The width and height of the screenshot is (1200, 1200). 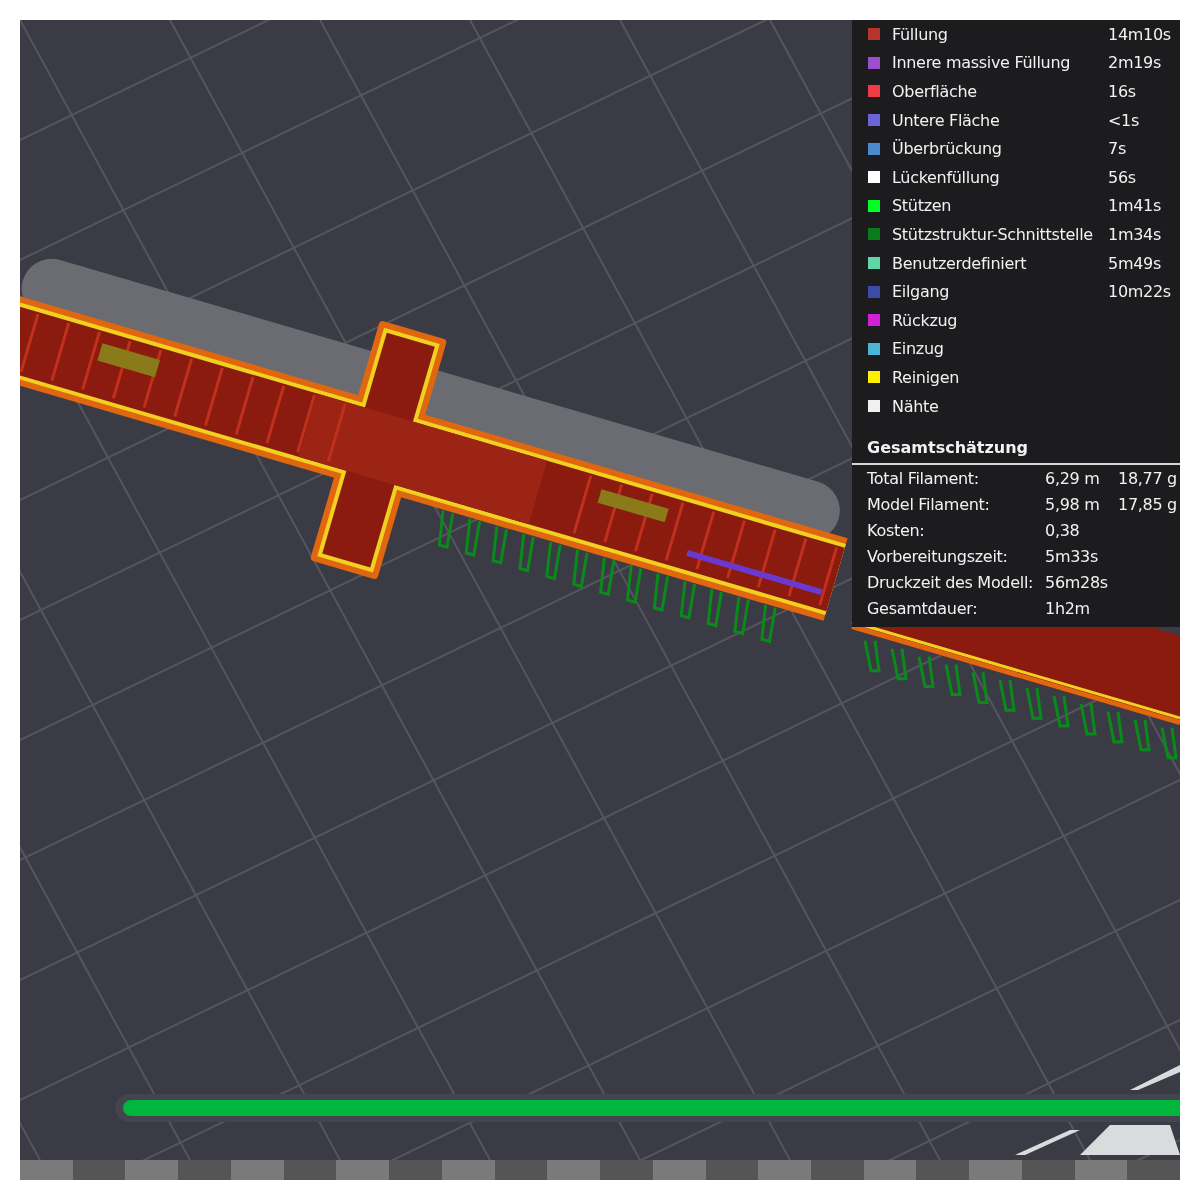 I want to click on legend-time: 10m22s, so click(x=1140, y=292).